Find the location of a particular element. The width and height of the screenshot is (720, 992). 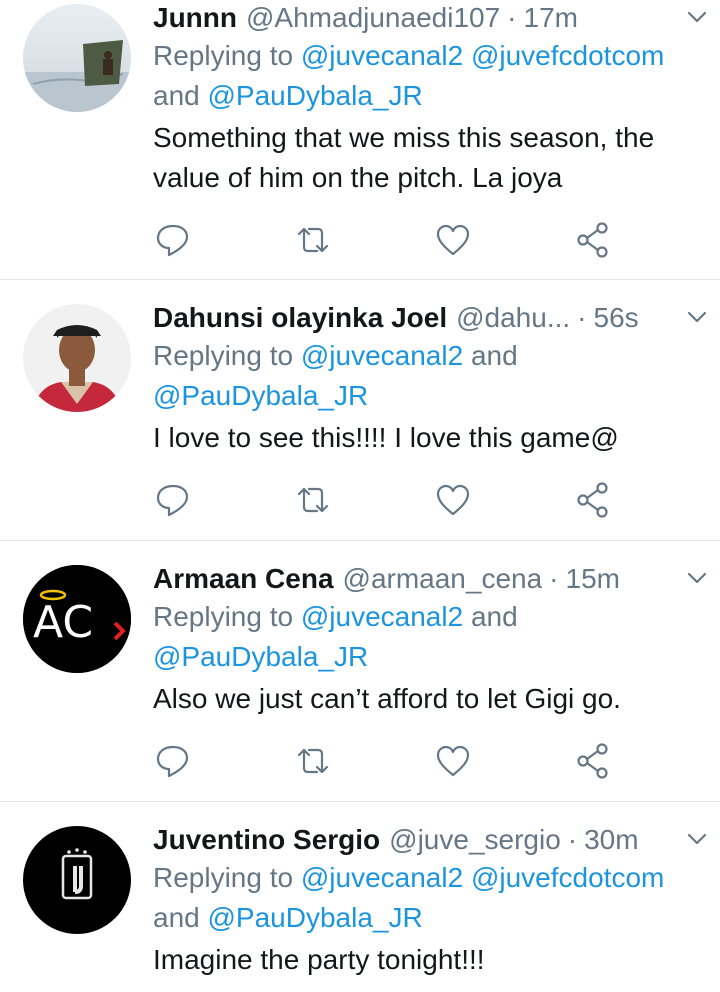

timestamp: 30m is located at coordinates (611, 840).